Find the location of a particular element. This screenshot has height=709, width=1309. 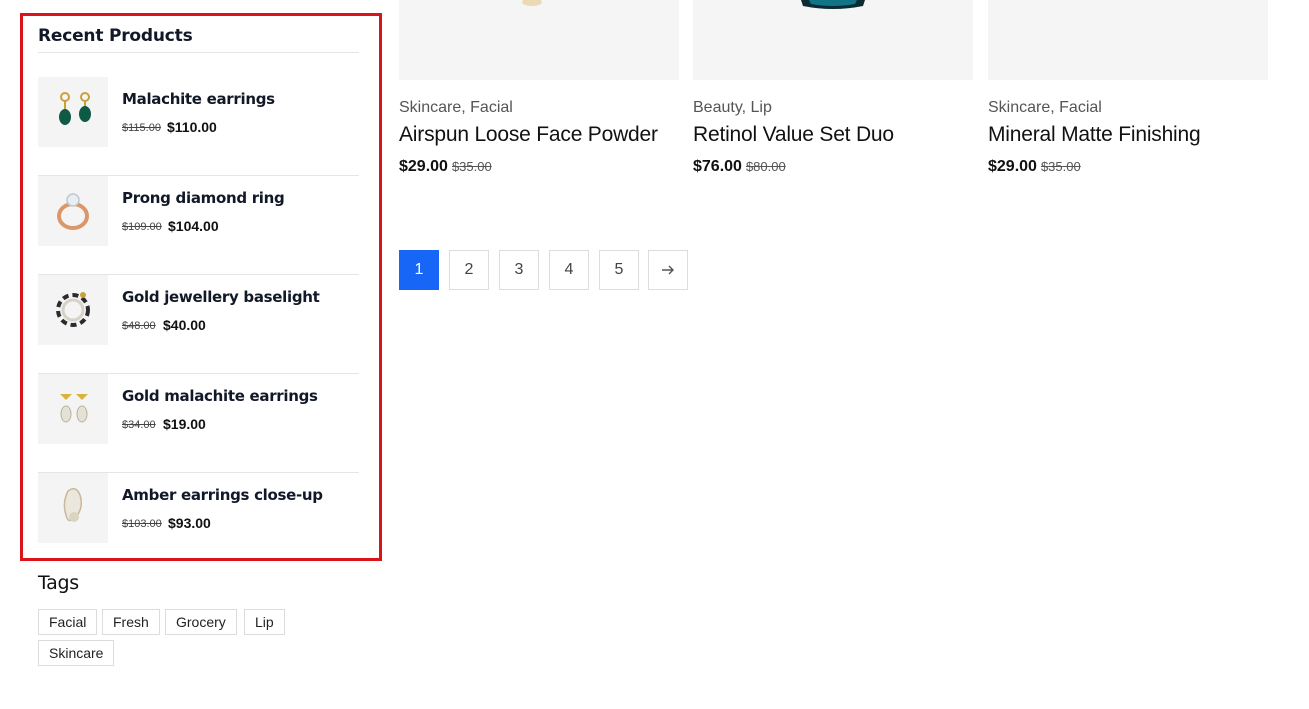

tags-title: Tags is located at coordinates (58, 583).